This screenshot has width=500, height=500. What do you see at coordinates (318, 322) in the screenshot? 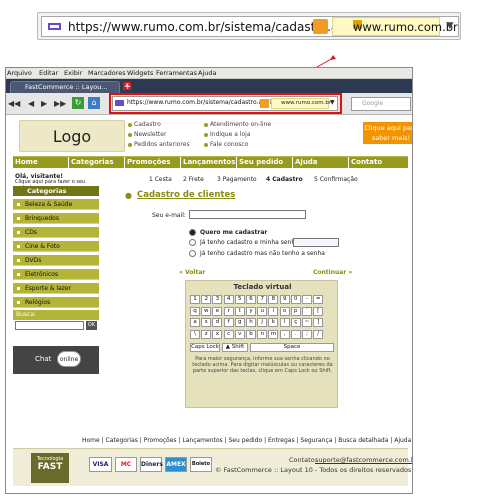
I see `keyboard-key: ]` at bounding box center [318, 322].